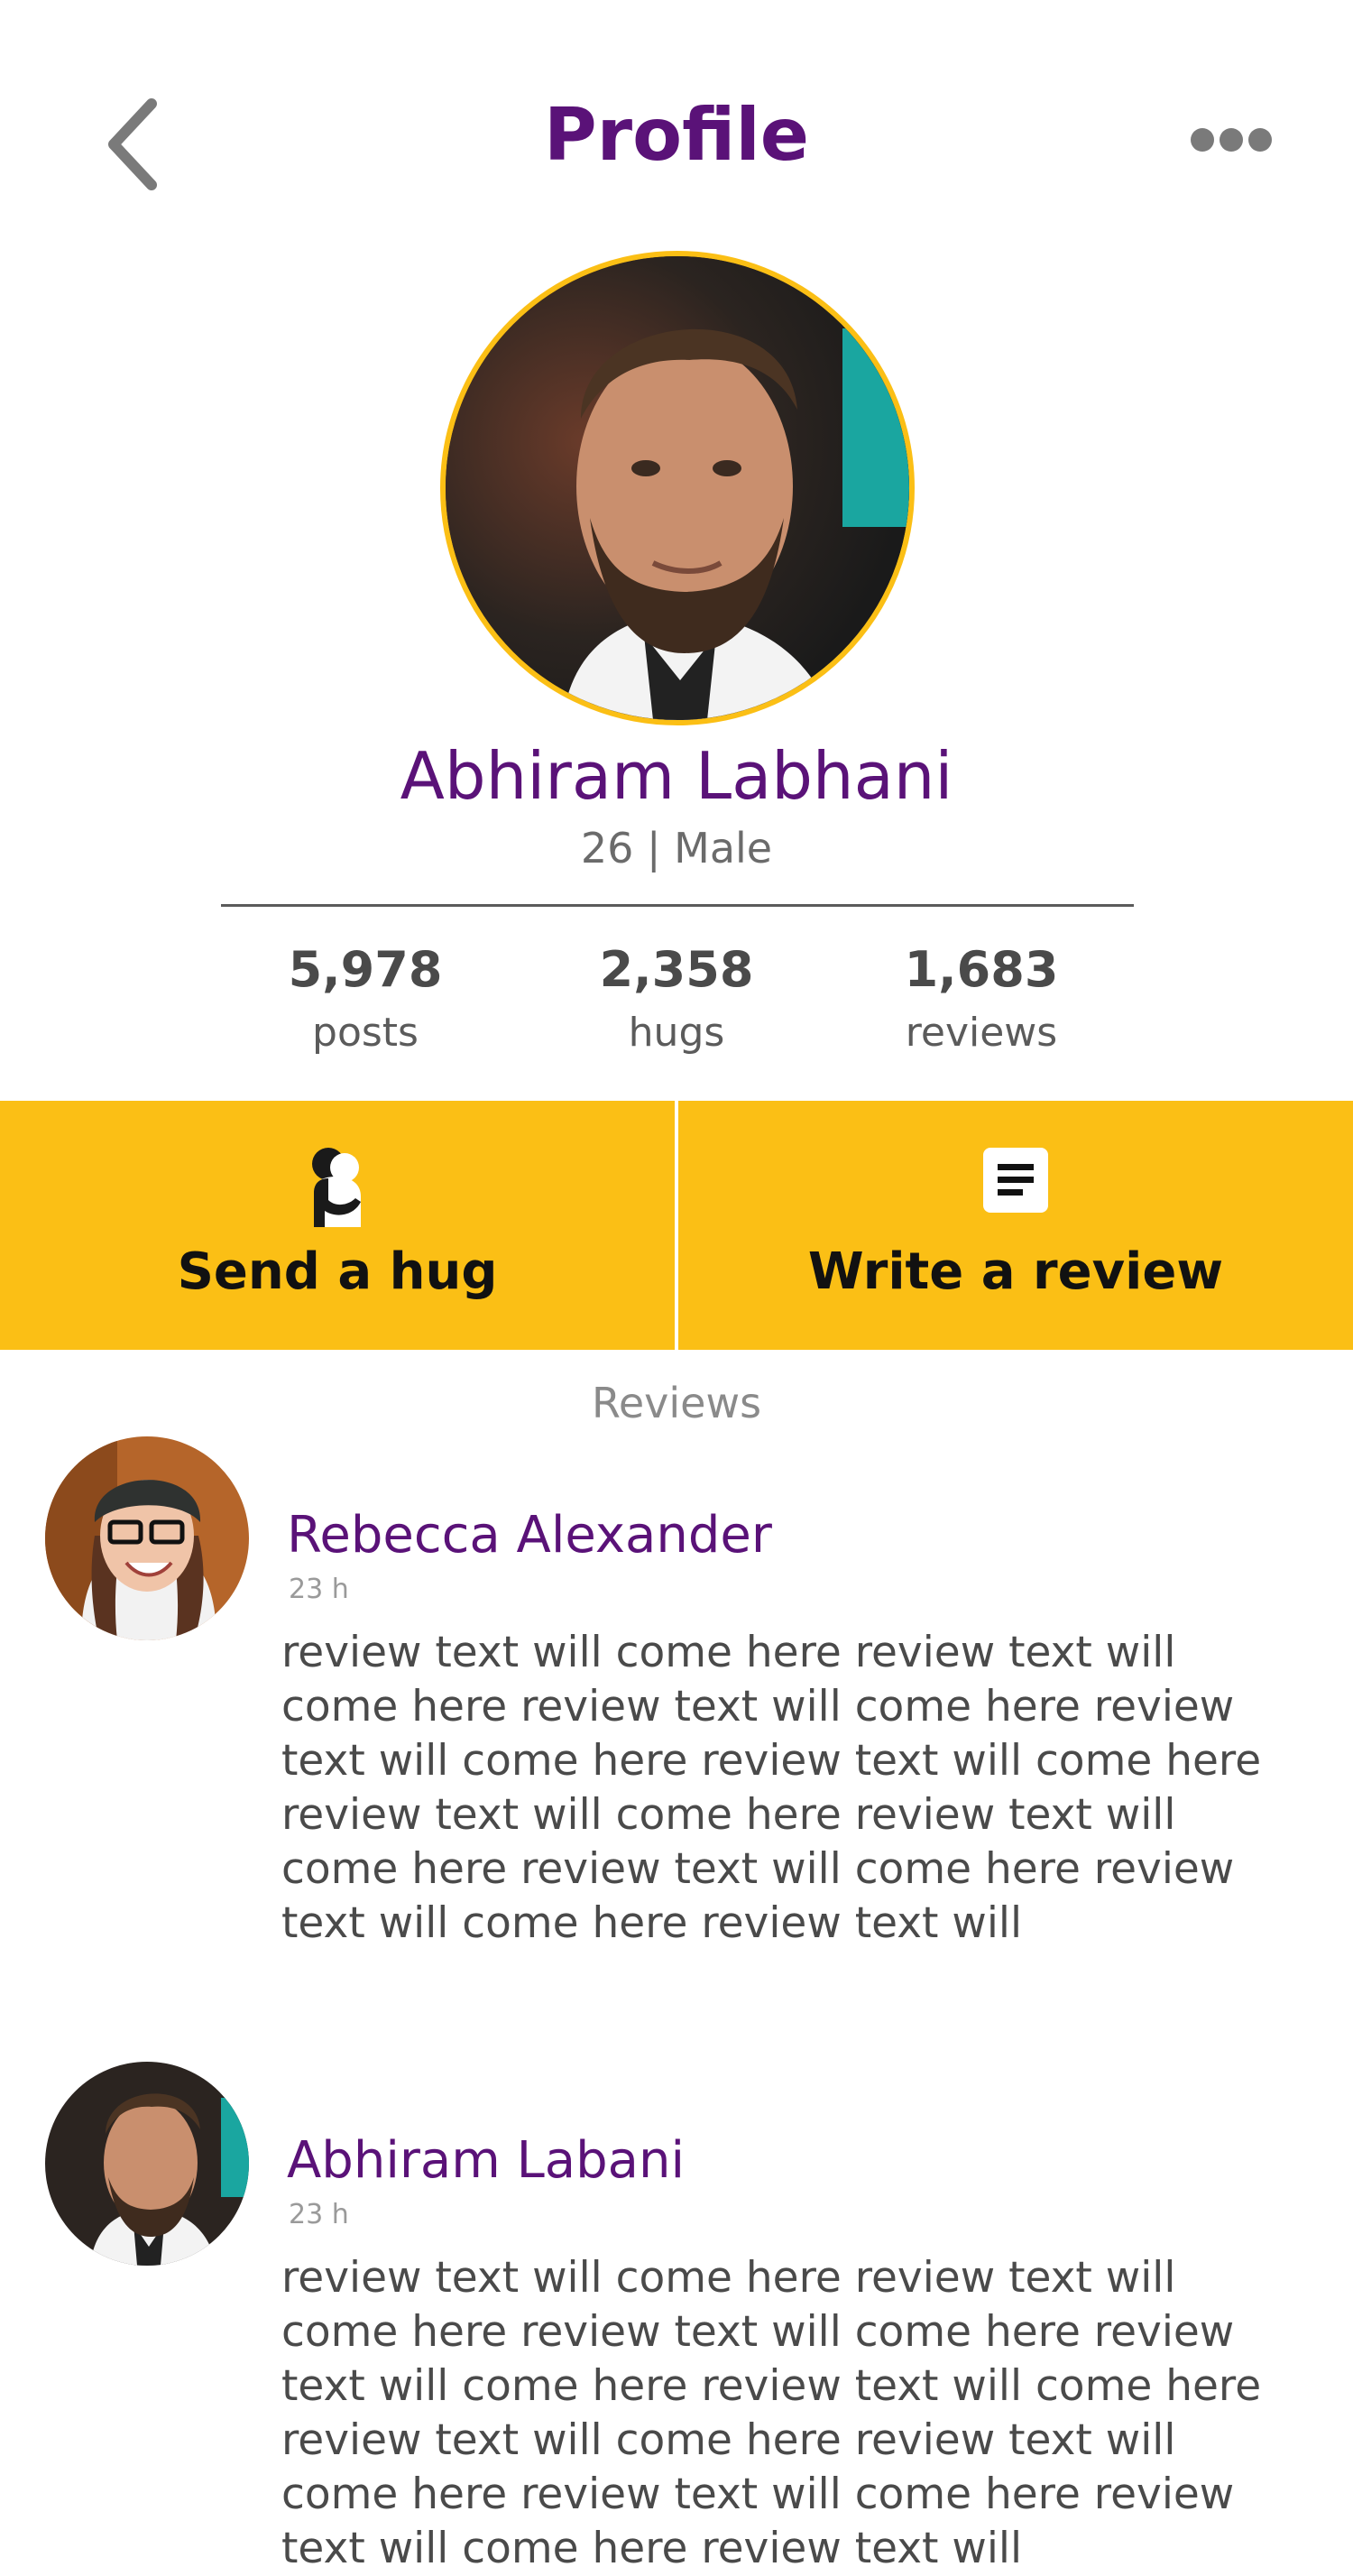 The image size is (1353, 2576). Describe the element at coordinates (1015, 1271) in the screenshot. I see `write-review-label: Write a review` at that location.